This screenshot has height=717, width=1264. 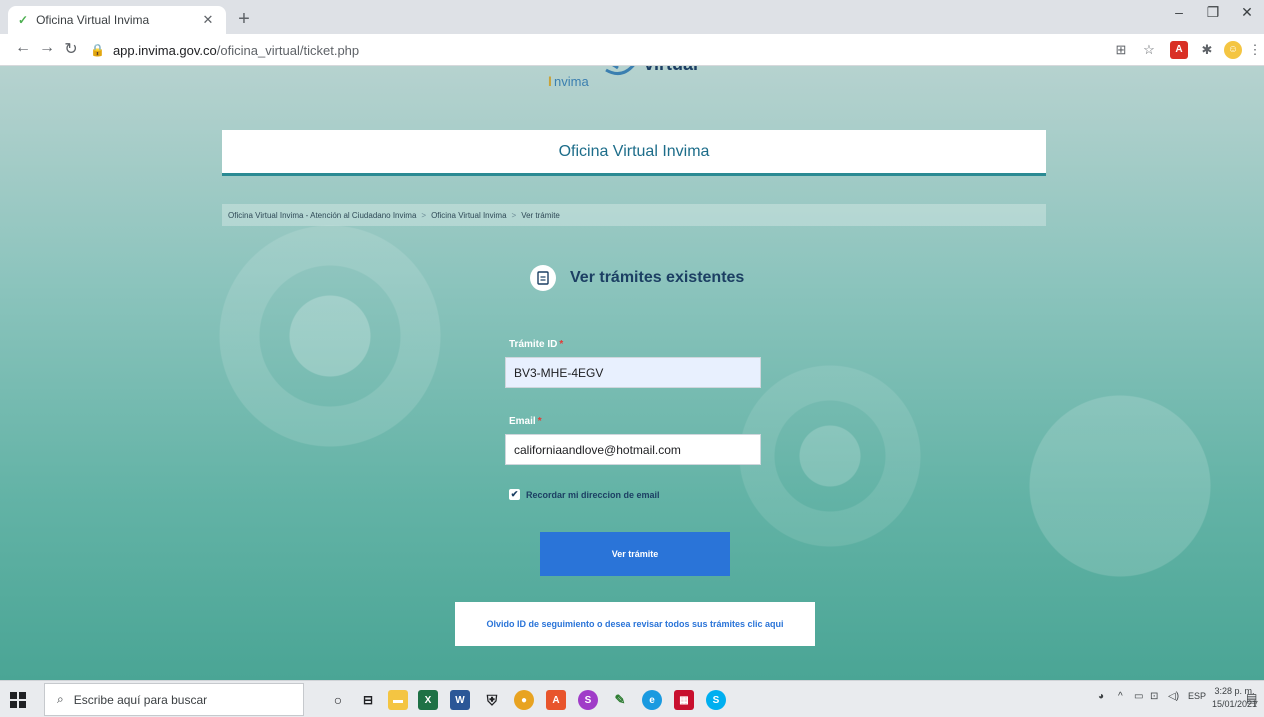 I want to click on taskbar-search-placeholder: Escribe aquí para buscar, so click(x=140, y=699).